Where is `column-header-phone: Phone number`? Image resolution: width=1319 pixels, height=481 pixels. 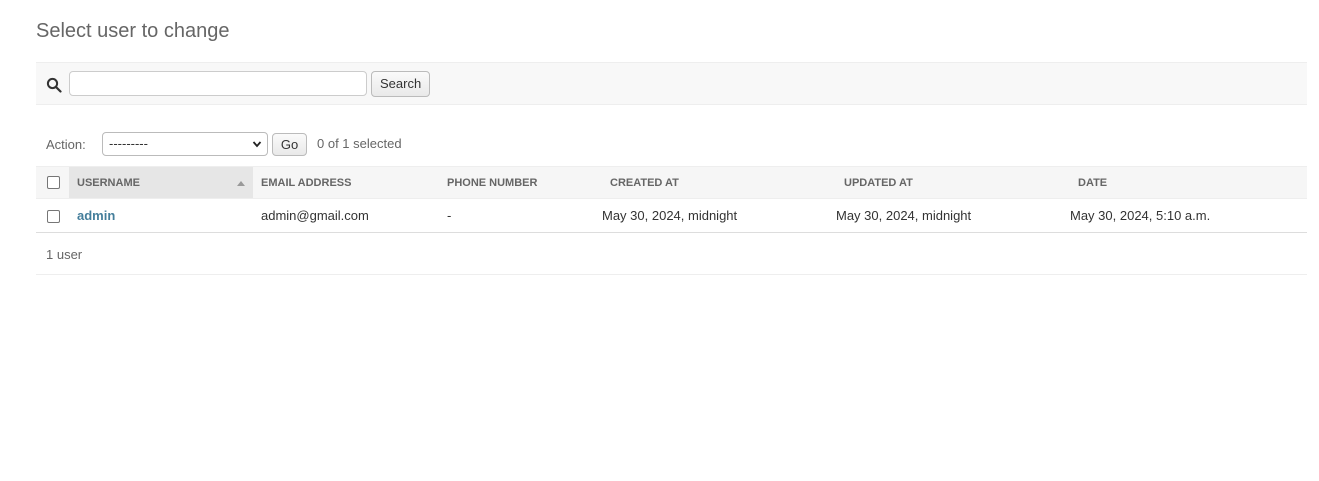
column-header-phone: Phone number is located at coordinates (520, 182).